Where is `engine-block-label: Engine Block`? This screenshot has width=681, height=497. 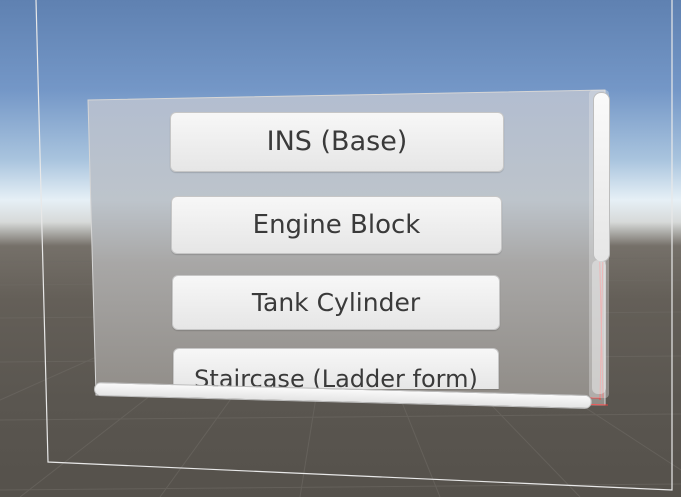
engine-block-label: Engine Block is located at coordinates (336, 225).